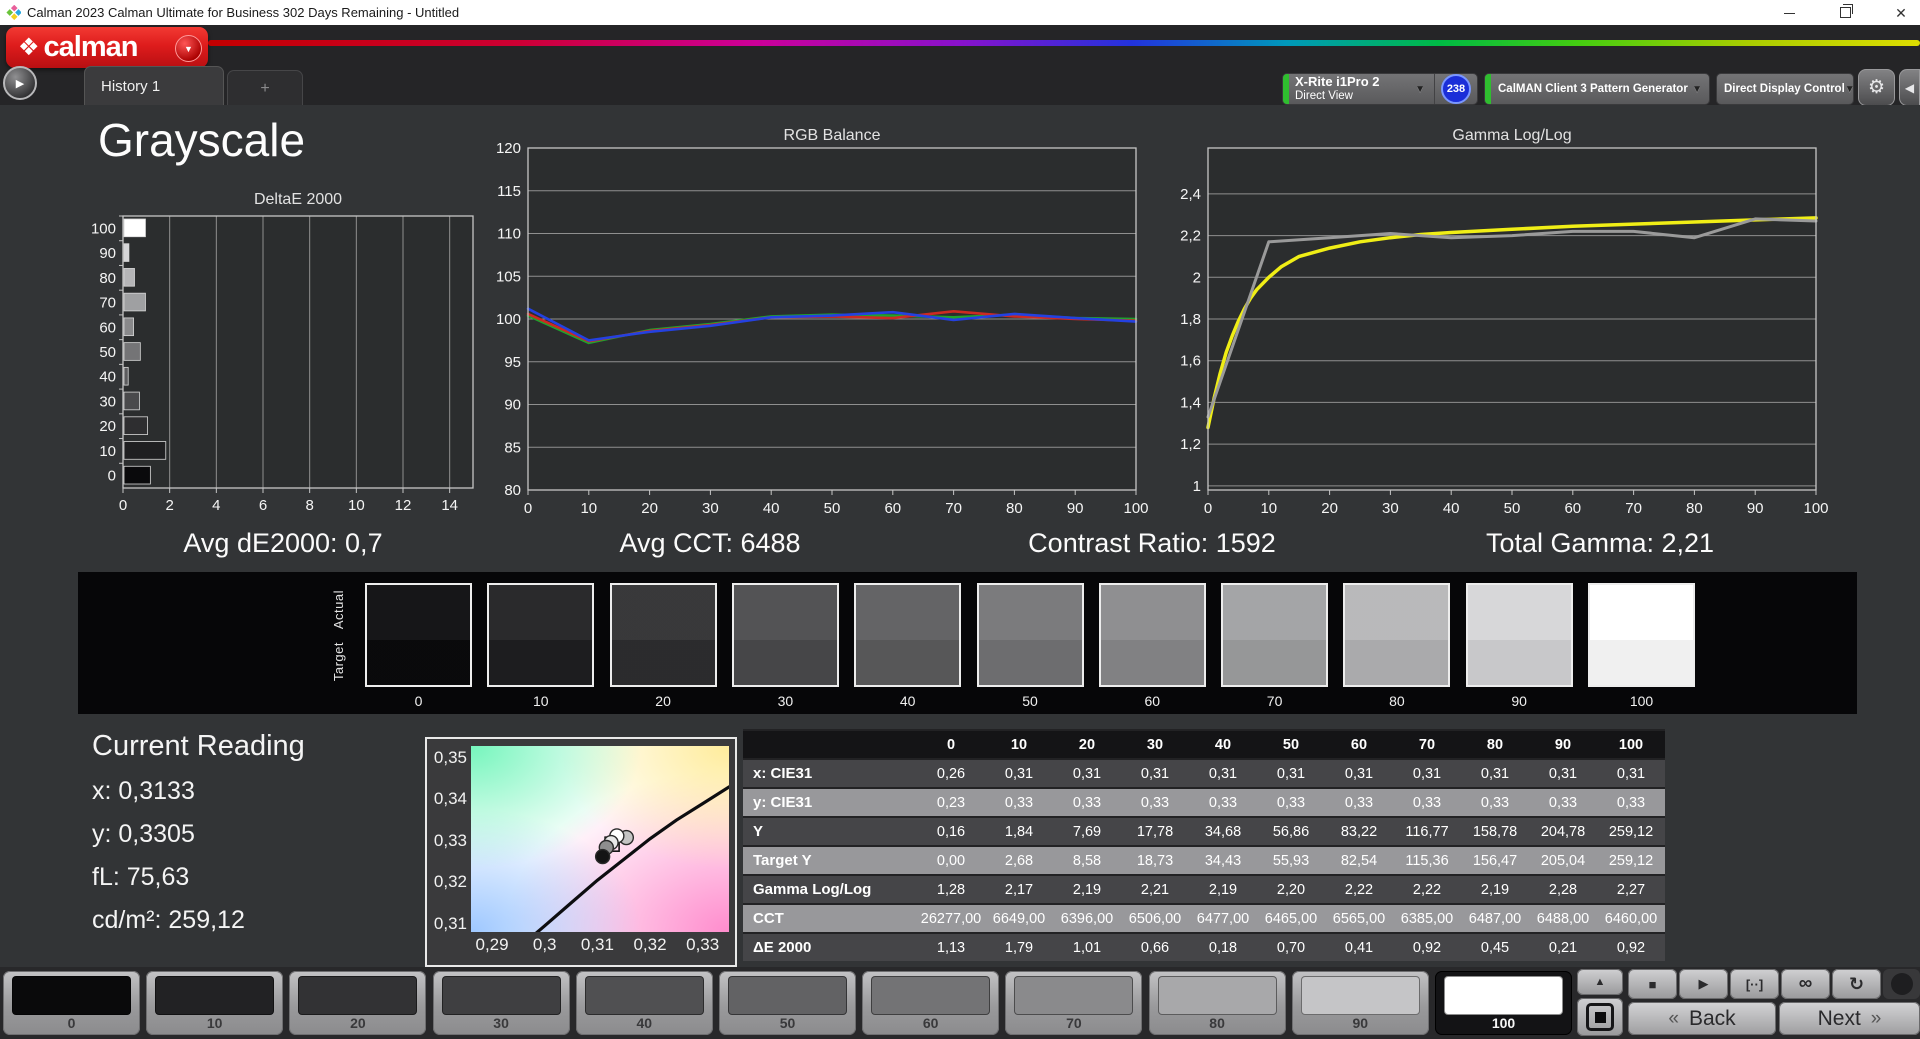  Describe the element at coordinates (1503, 1003) in the screenshot. I see `pattern-button-100: 100` at that location.